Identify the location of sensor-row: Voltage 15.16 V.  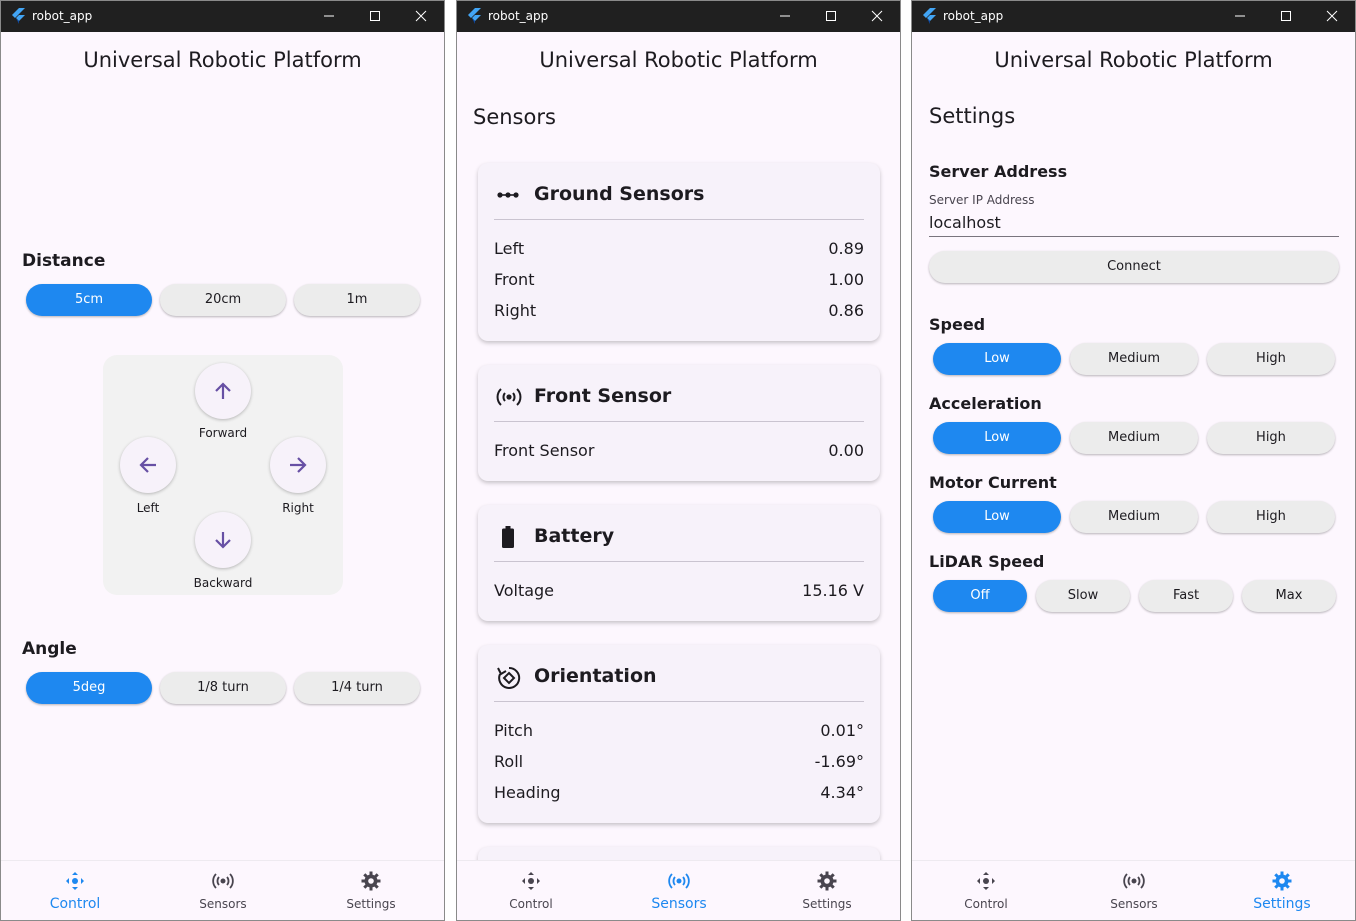
(679, 591).